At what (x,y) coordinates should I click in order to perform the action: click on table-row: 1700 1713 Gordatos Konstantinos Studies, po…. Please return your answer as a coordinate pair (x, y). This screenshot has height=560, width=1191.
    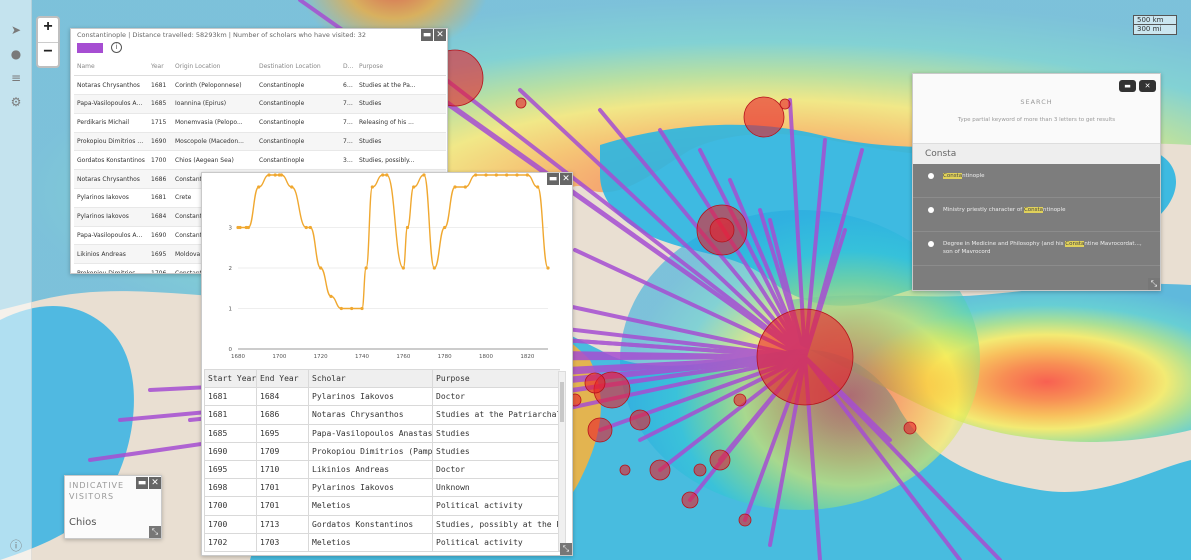
    Looking at the image, I should click on (382, 524).